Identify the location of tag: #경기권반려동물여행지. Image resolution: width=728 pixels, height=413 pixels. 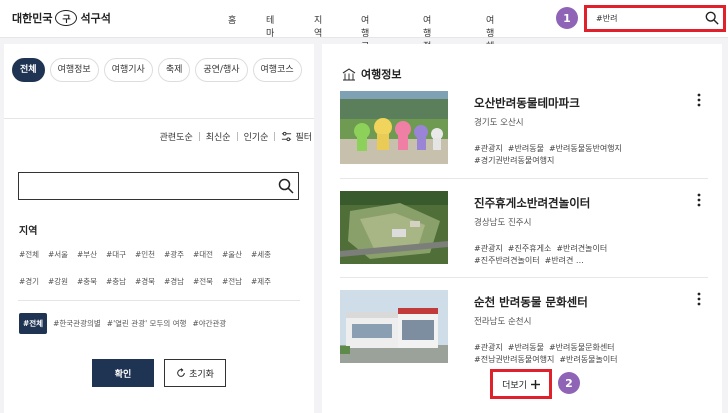
(514, 160).